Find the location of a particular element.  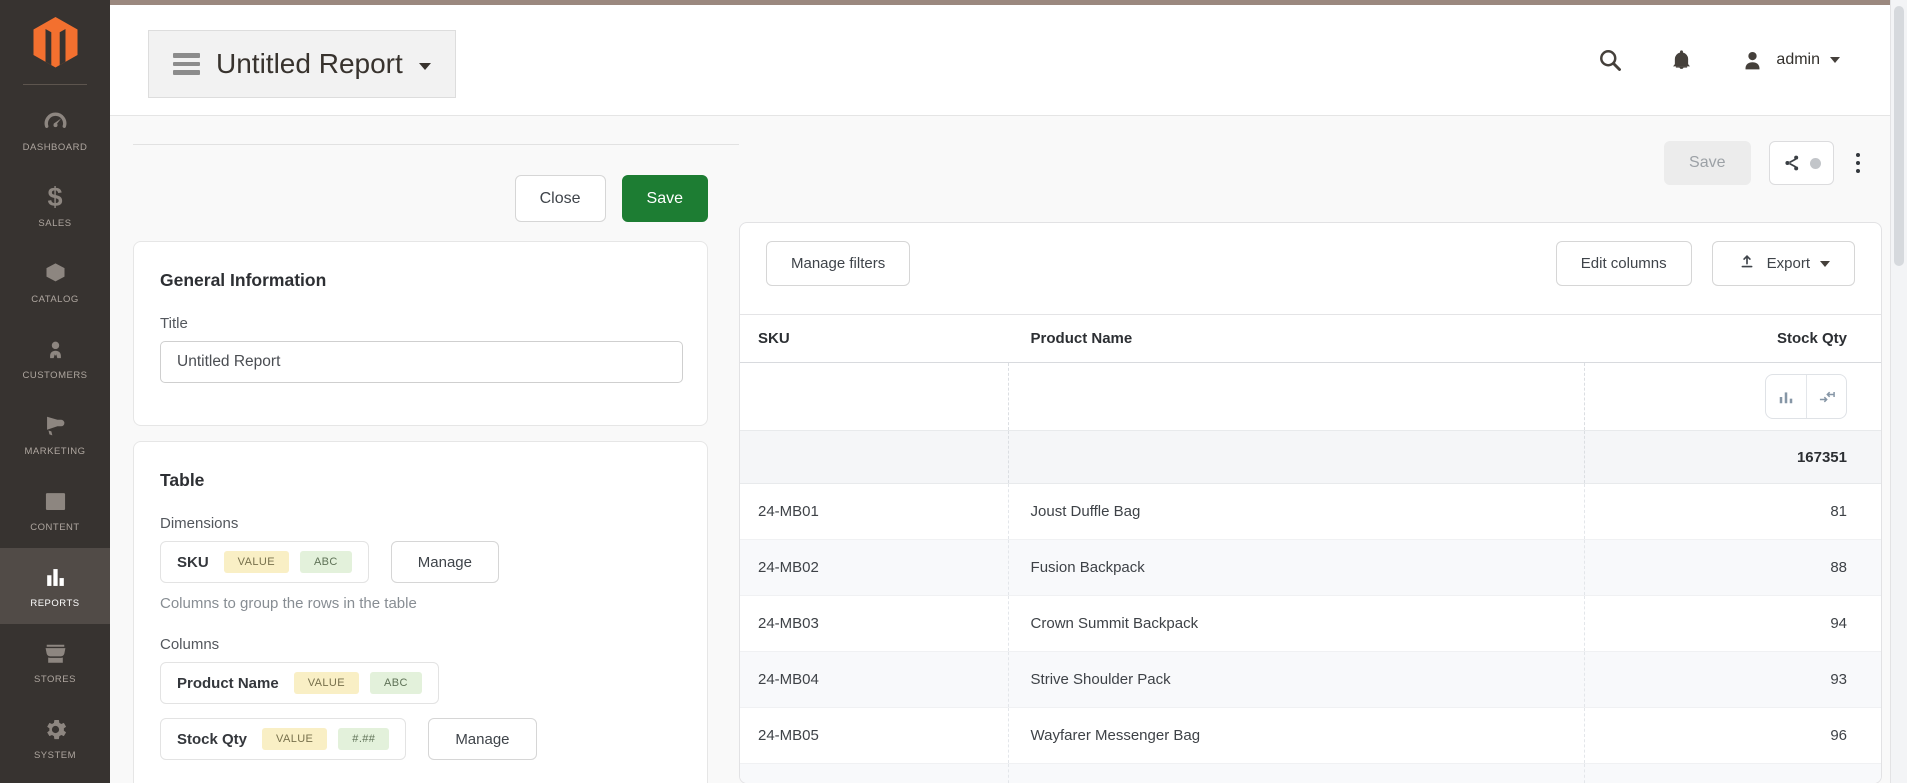

manage-columns-button: Manage is located at coordinates (482, 739).